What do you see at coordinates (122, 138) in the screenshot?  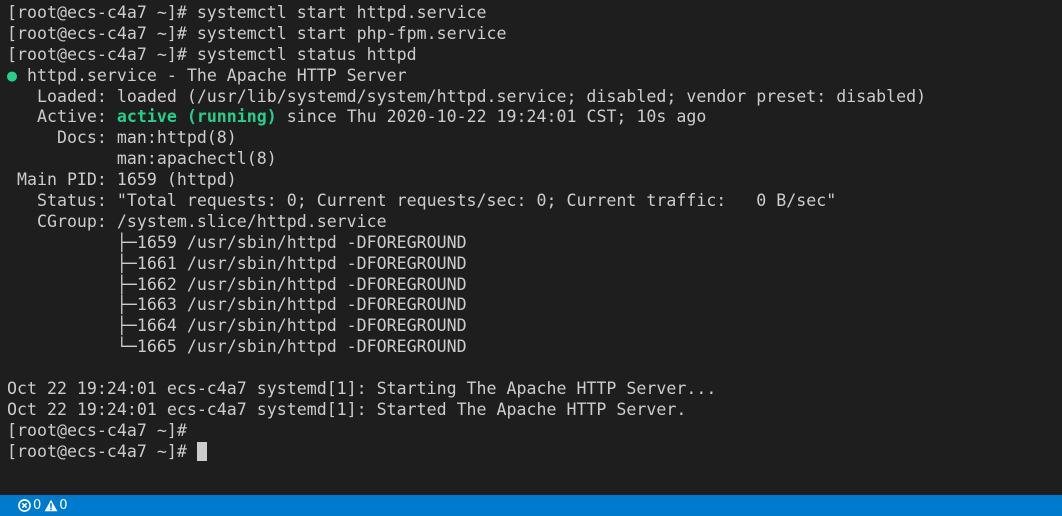 I see `terminal-text: Docs: man:httpd(8)` at bounding box center [122, 138].